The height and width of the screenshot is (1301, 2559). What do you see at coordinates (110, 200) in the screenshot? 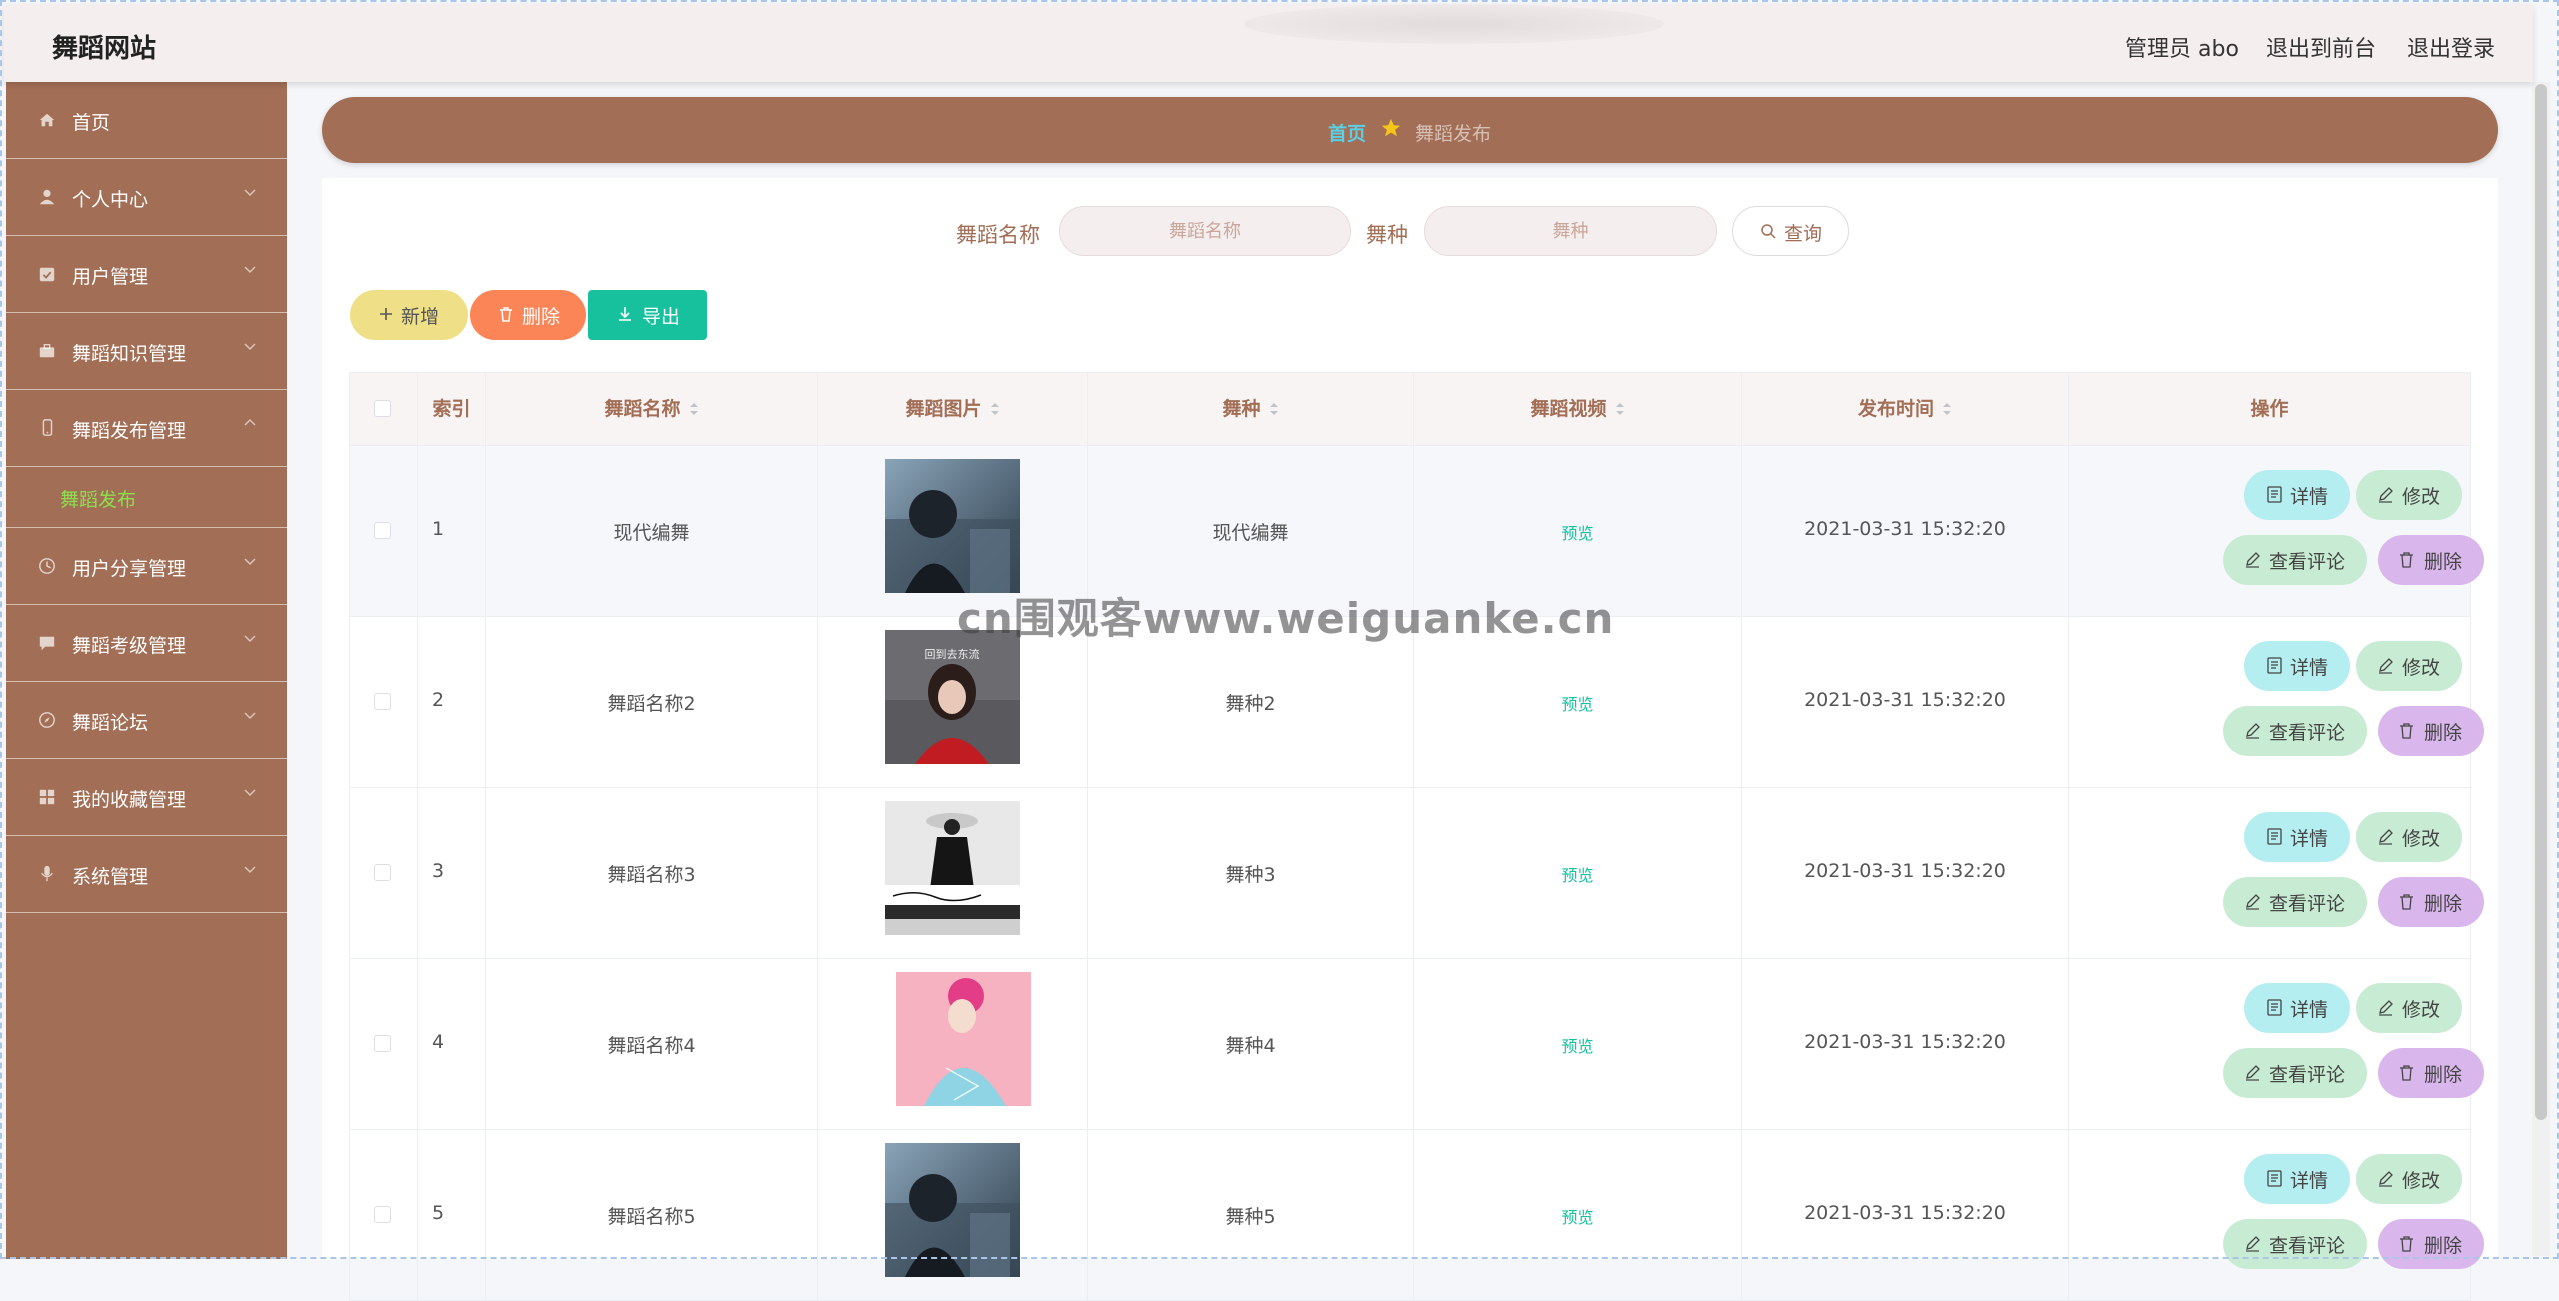
I see `sidebar-item-label: 个人中心` at bounding box center [110, 200].